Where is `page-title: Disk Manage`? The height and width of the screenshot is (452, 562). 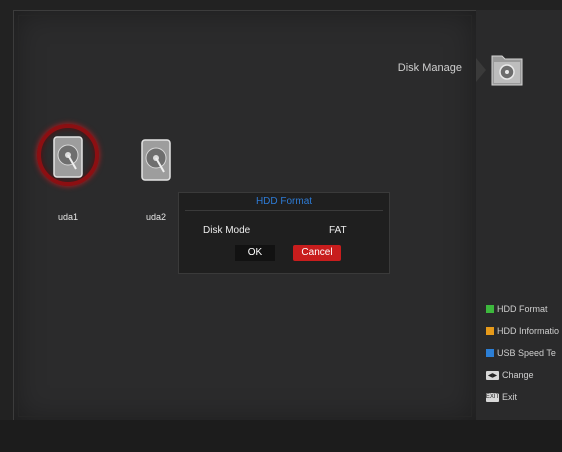
page-title: Disk Manage is located at coordinates (429, 68).